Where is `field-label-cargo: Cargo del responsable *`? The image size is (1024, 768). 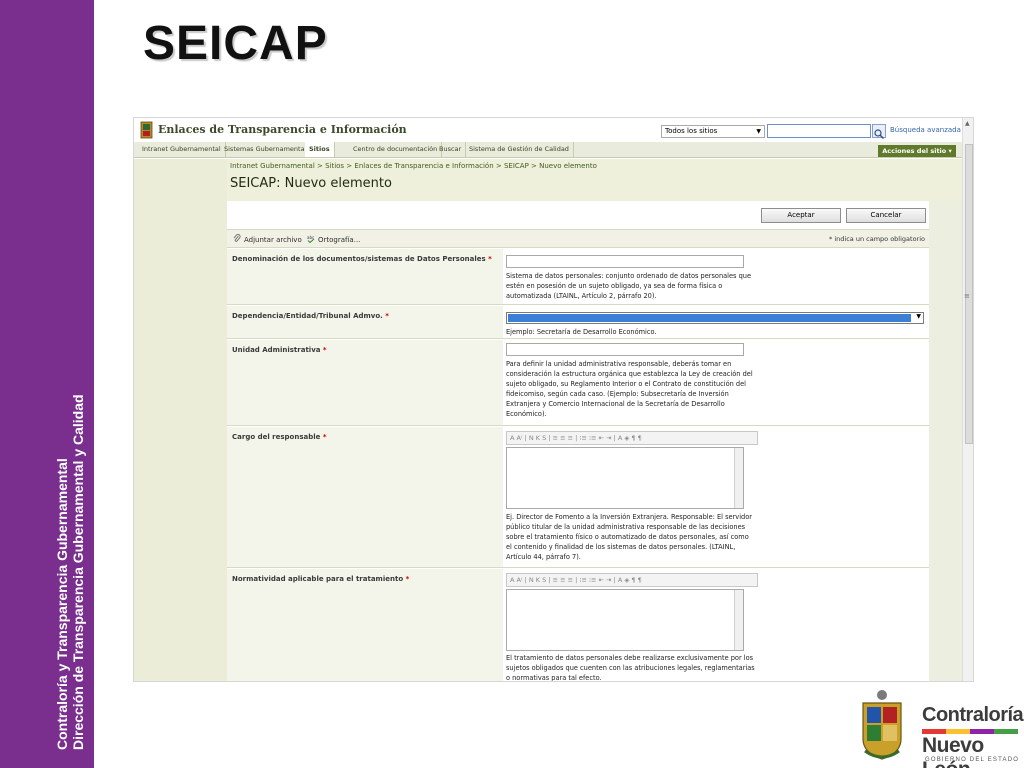 field-label-cargo: Cargo del responsable * is located at coordinates (365, 497).